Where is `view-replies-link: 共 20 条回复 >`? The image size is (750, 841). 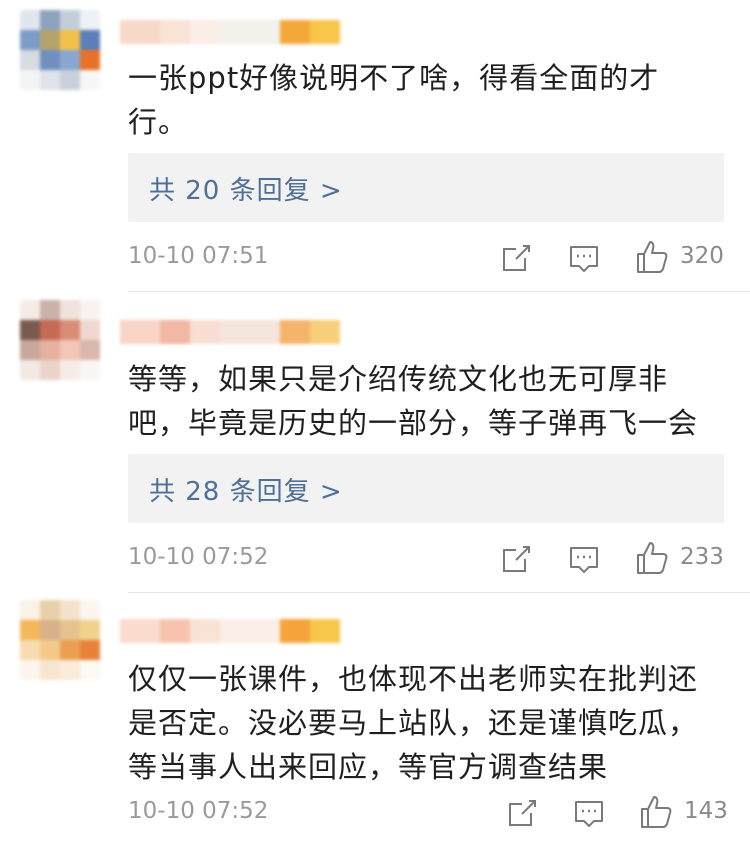
view-replies-link: 共 20 条回复 > is located at coordinates (246, 188).